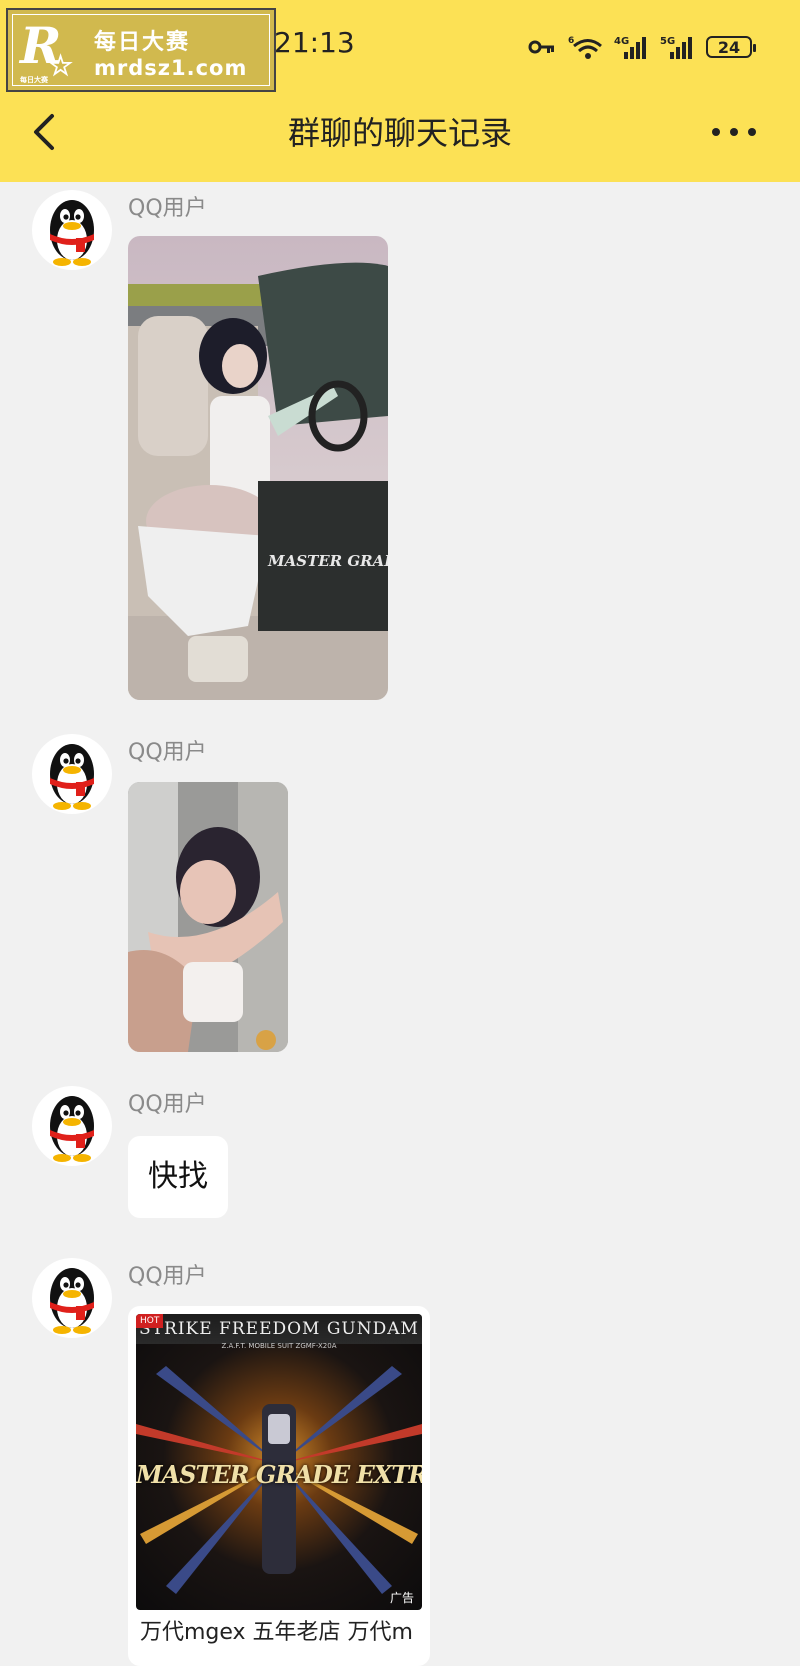 The height and width of the screenshot is (1666, 800). Describe the element at coordinates (621, 41) in the screenshot. I see `svg-text: 4G` at that location.